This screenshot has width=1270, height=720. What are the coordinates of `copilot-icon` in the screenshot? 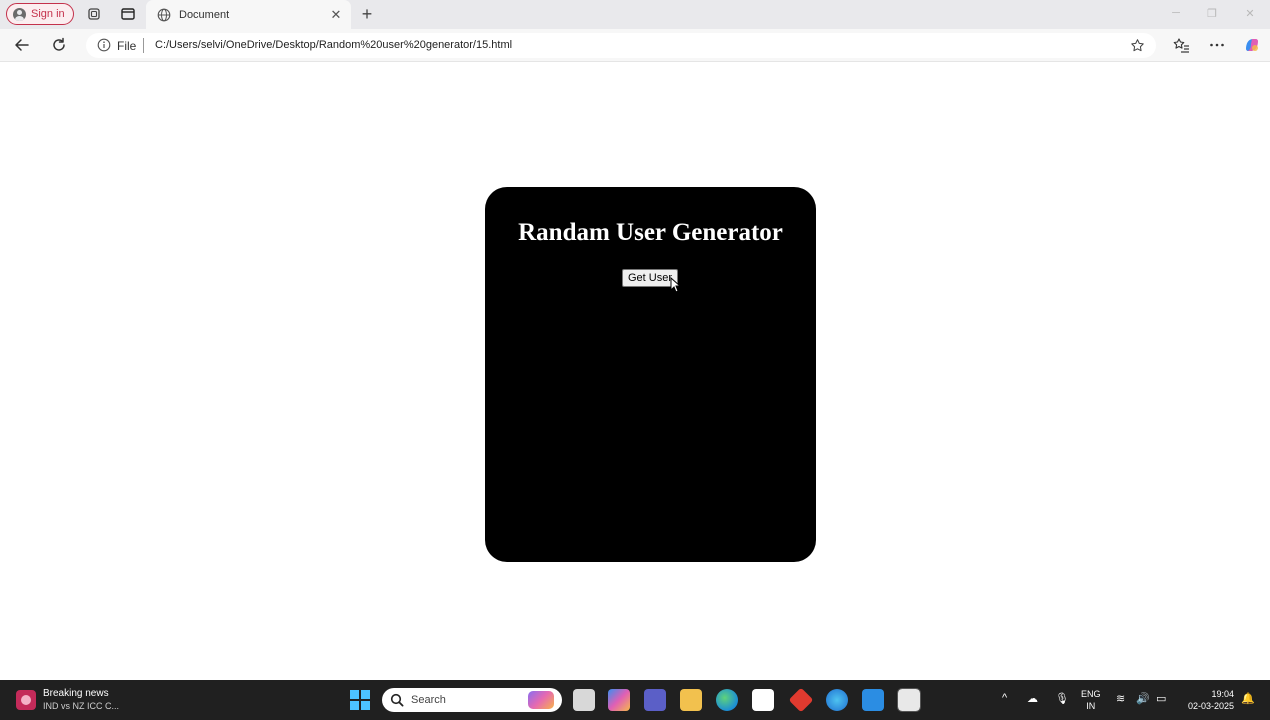 It's located at (1252, 45).